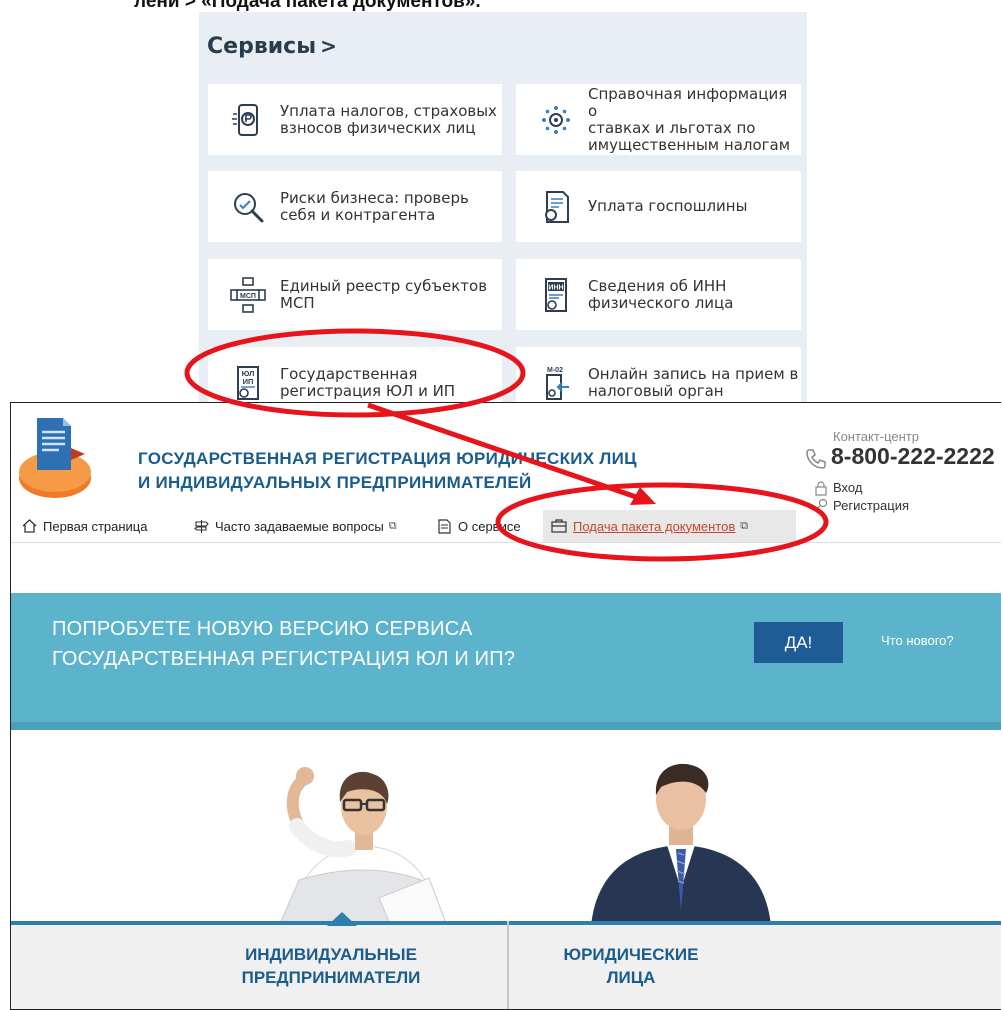 Image resolution: width=1003 pixels, height=1010 pixels. I want to click on nav-about: О сервисе, so click(479, 526).